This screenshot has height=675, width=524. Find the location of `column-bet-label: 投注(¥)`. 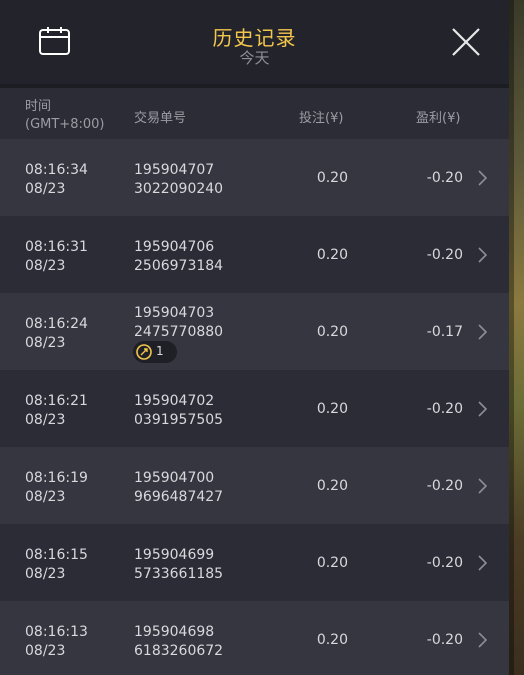

column-bet-label: 投注(¥) is located at coordinates (321, 118).